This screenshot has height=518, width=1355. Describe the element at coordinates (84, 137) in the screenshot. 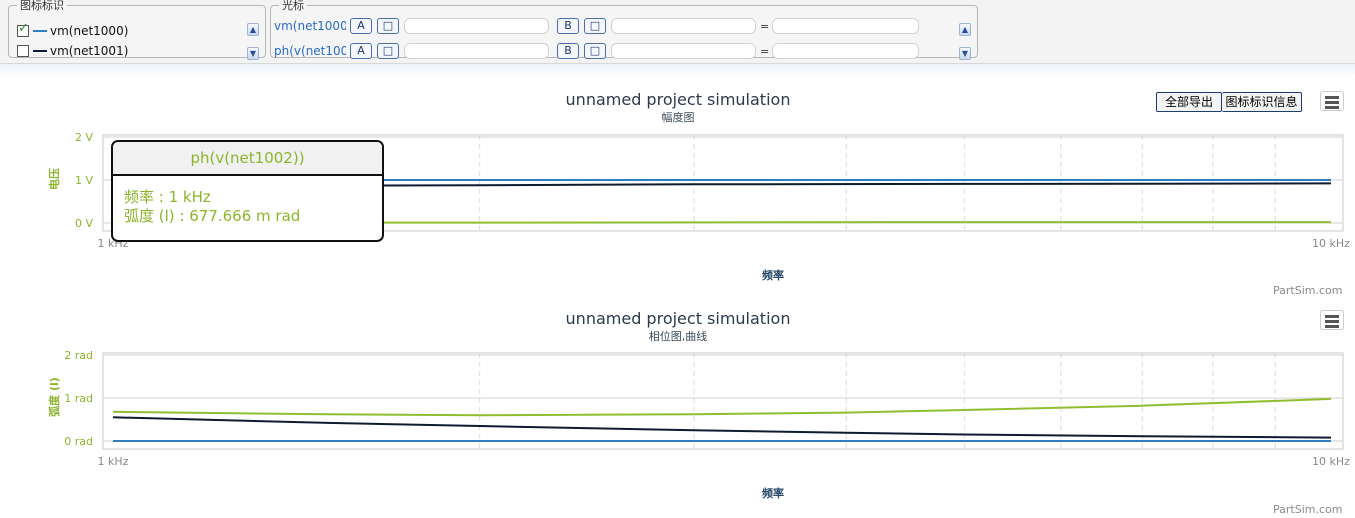

I see `y-tick-label: 2 V` at that location.